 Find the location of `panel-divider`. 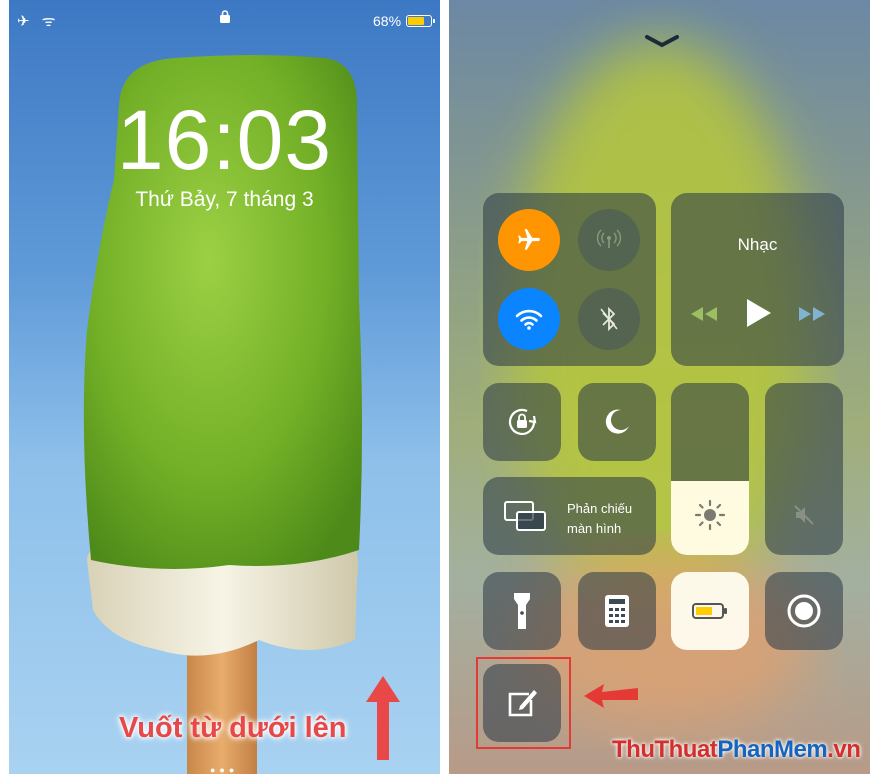

panel-divider is located at coordinates (444, 387).